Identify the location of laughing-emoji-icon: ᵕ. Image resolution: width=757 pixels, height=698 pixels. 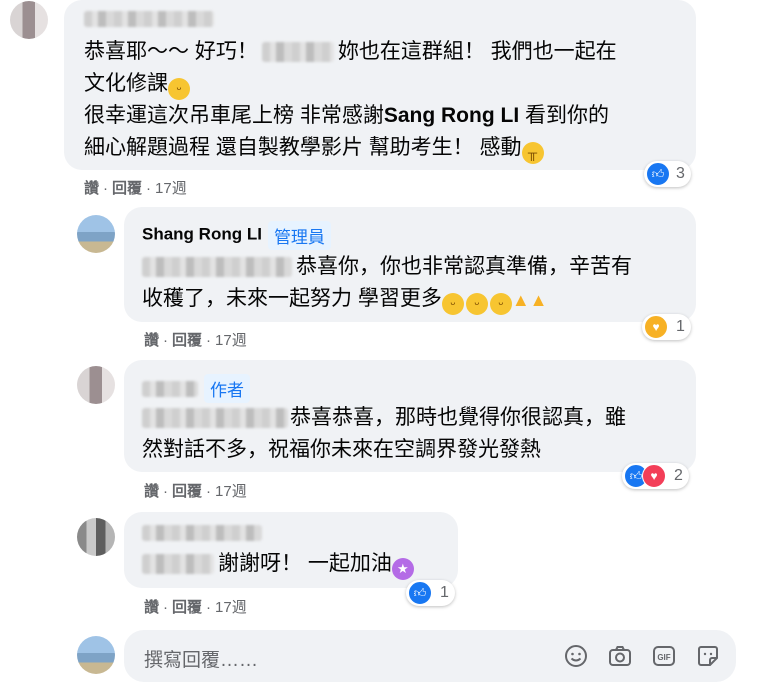
(179, 89).